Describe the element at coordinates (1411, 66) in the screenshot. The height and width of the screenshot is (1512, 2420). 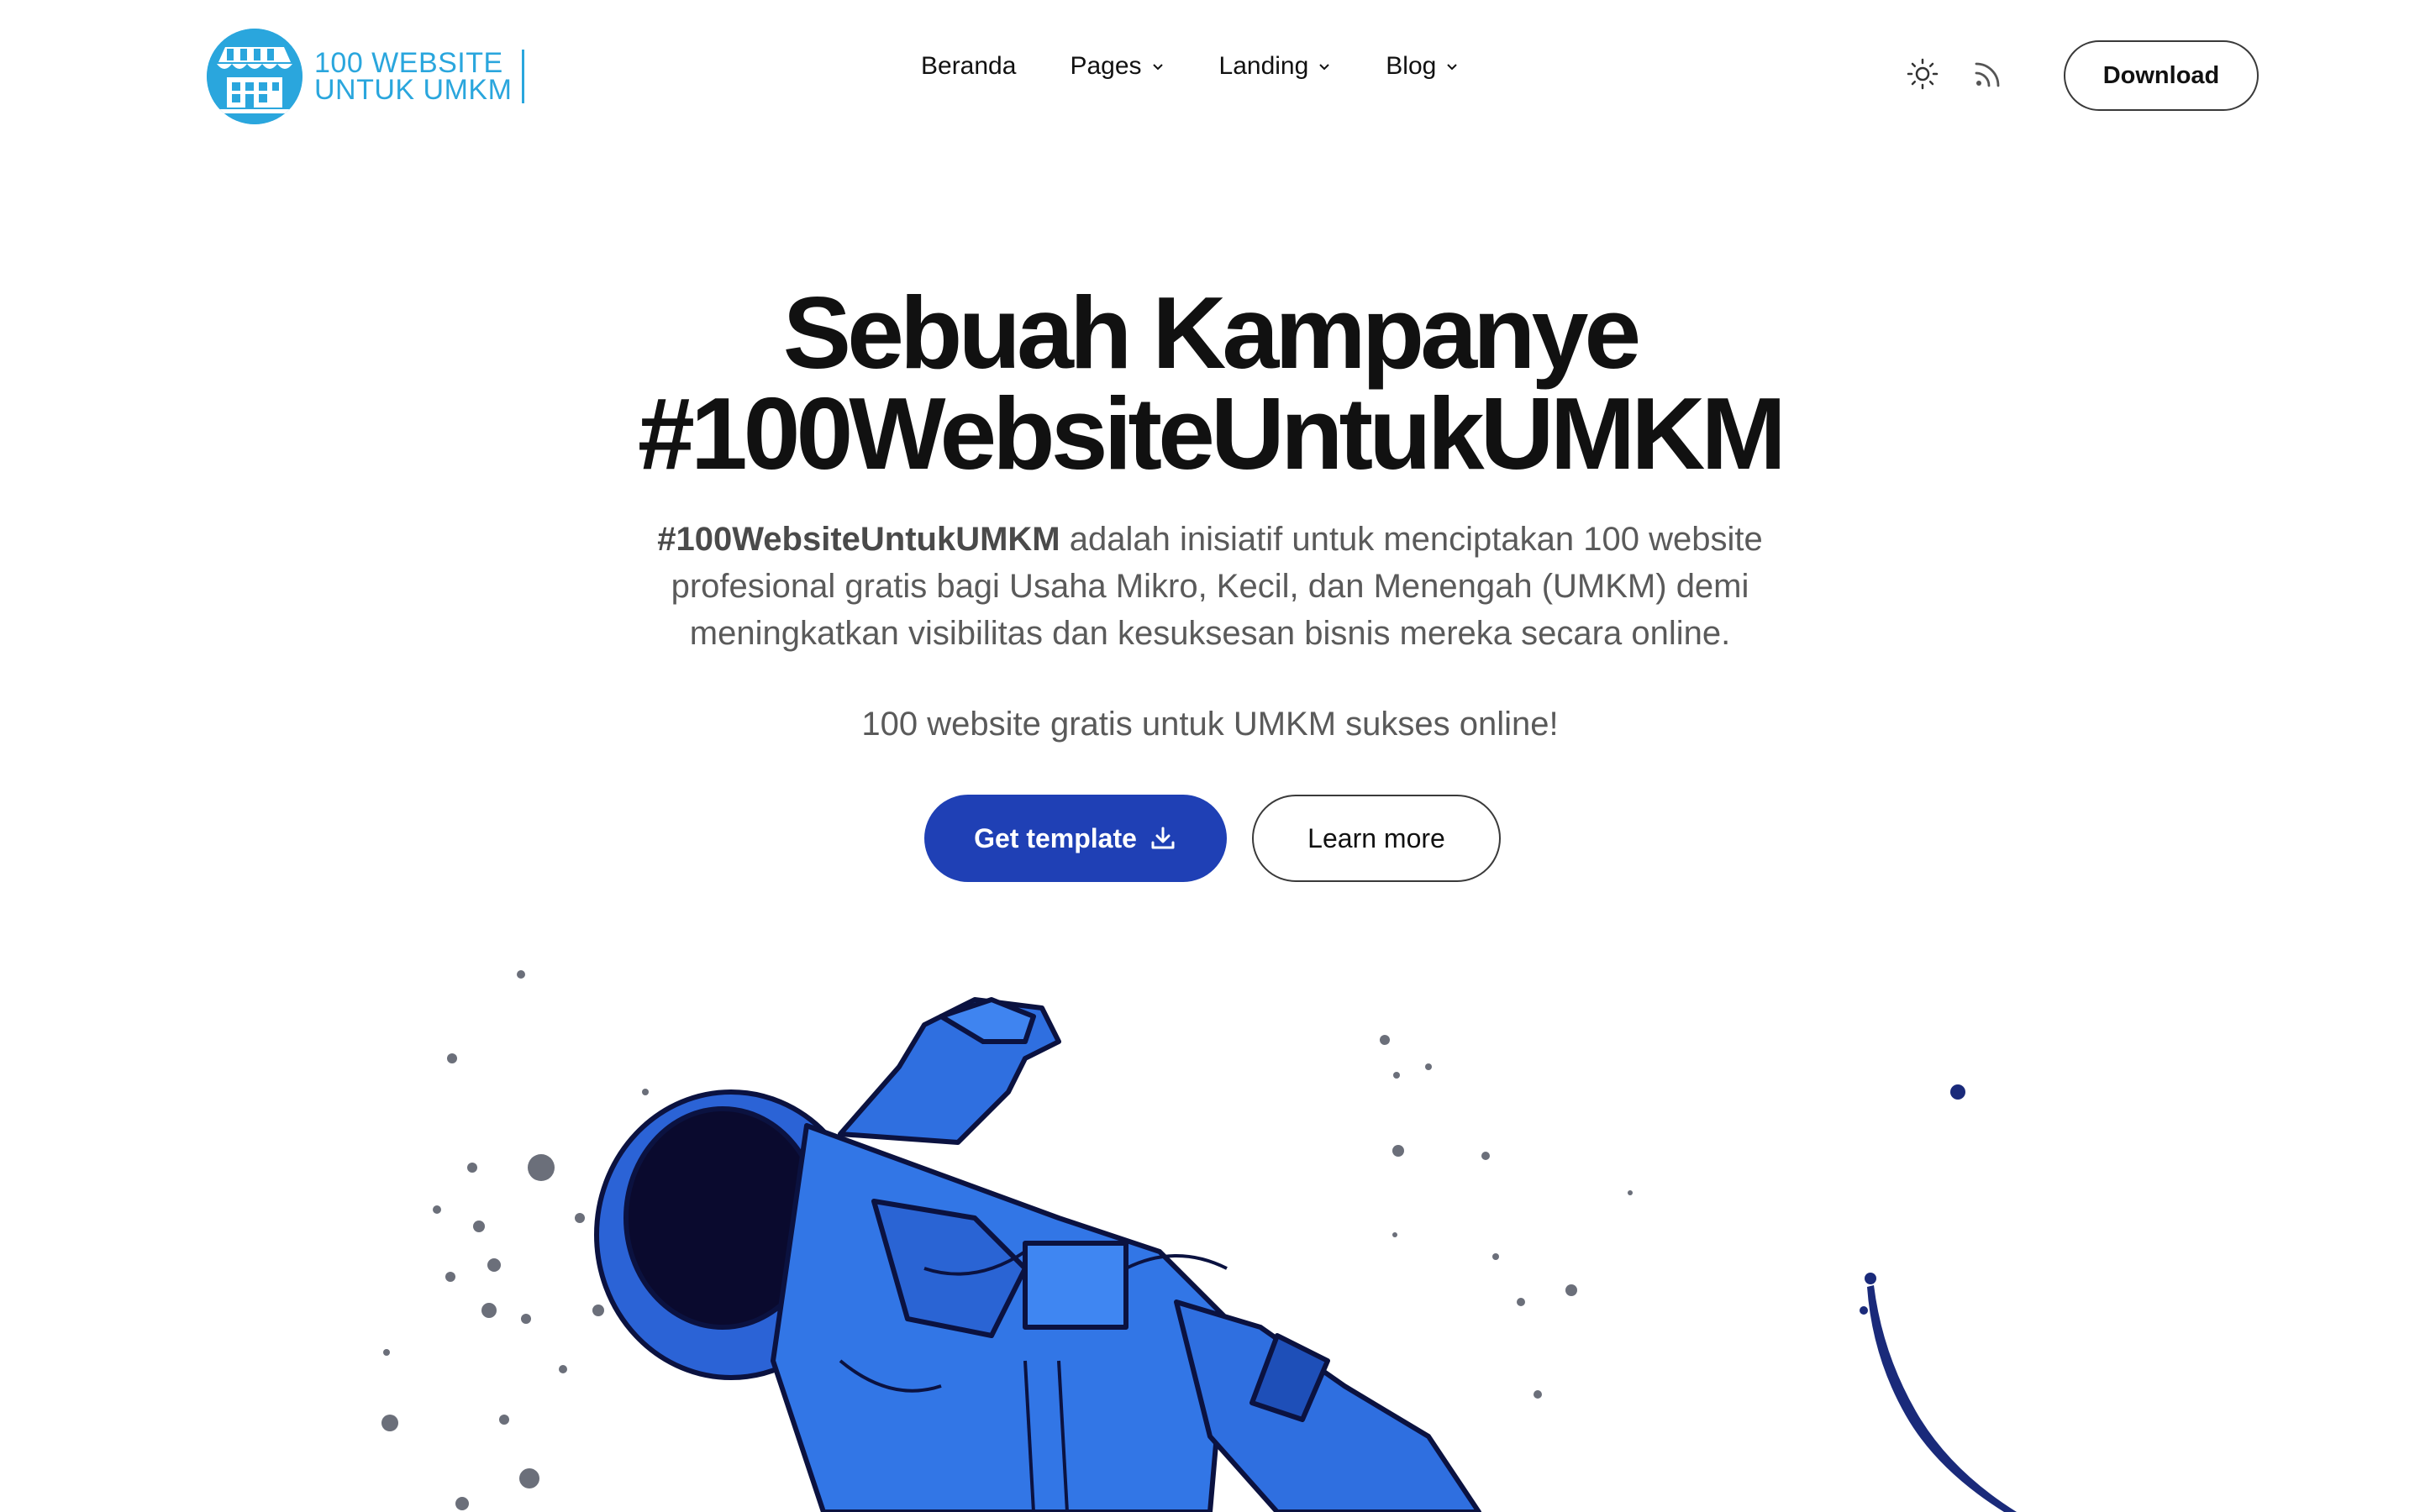
I see `nav-item-label: Blog` at that location.